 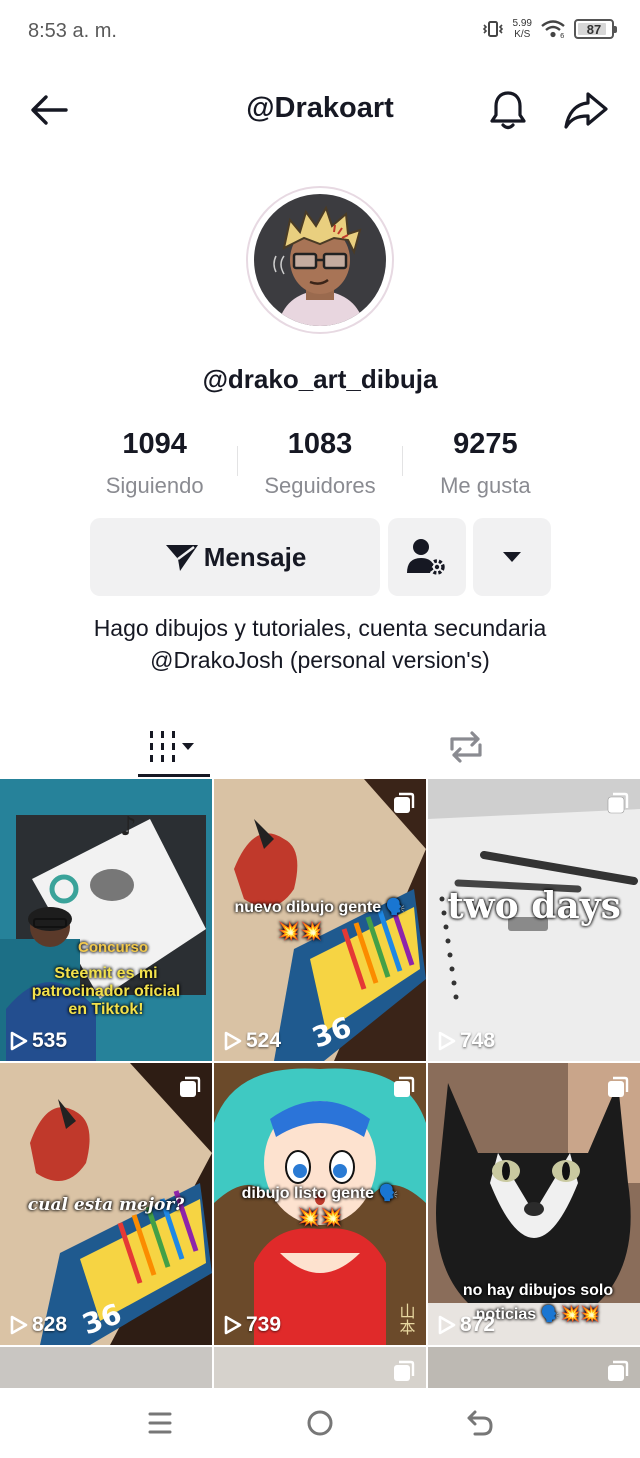 I want to click on stat-followers: 1083 Seguidores, so click(x=319, y=464).